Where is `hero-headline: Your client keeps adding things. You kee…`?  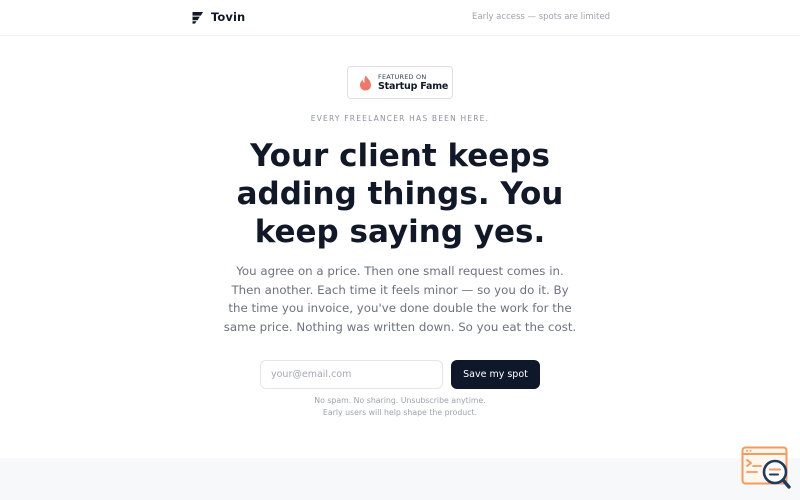 hero-headline: Your client keeps adding things. You kee… is located at coordinates (400, 194).